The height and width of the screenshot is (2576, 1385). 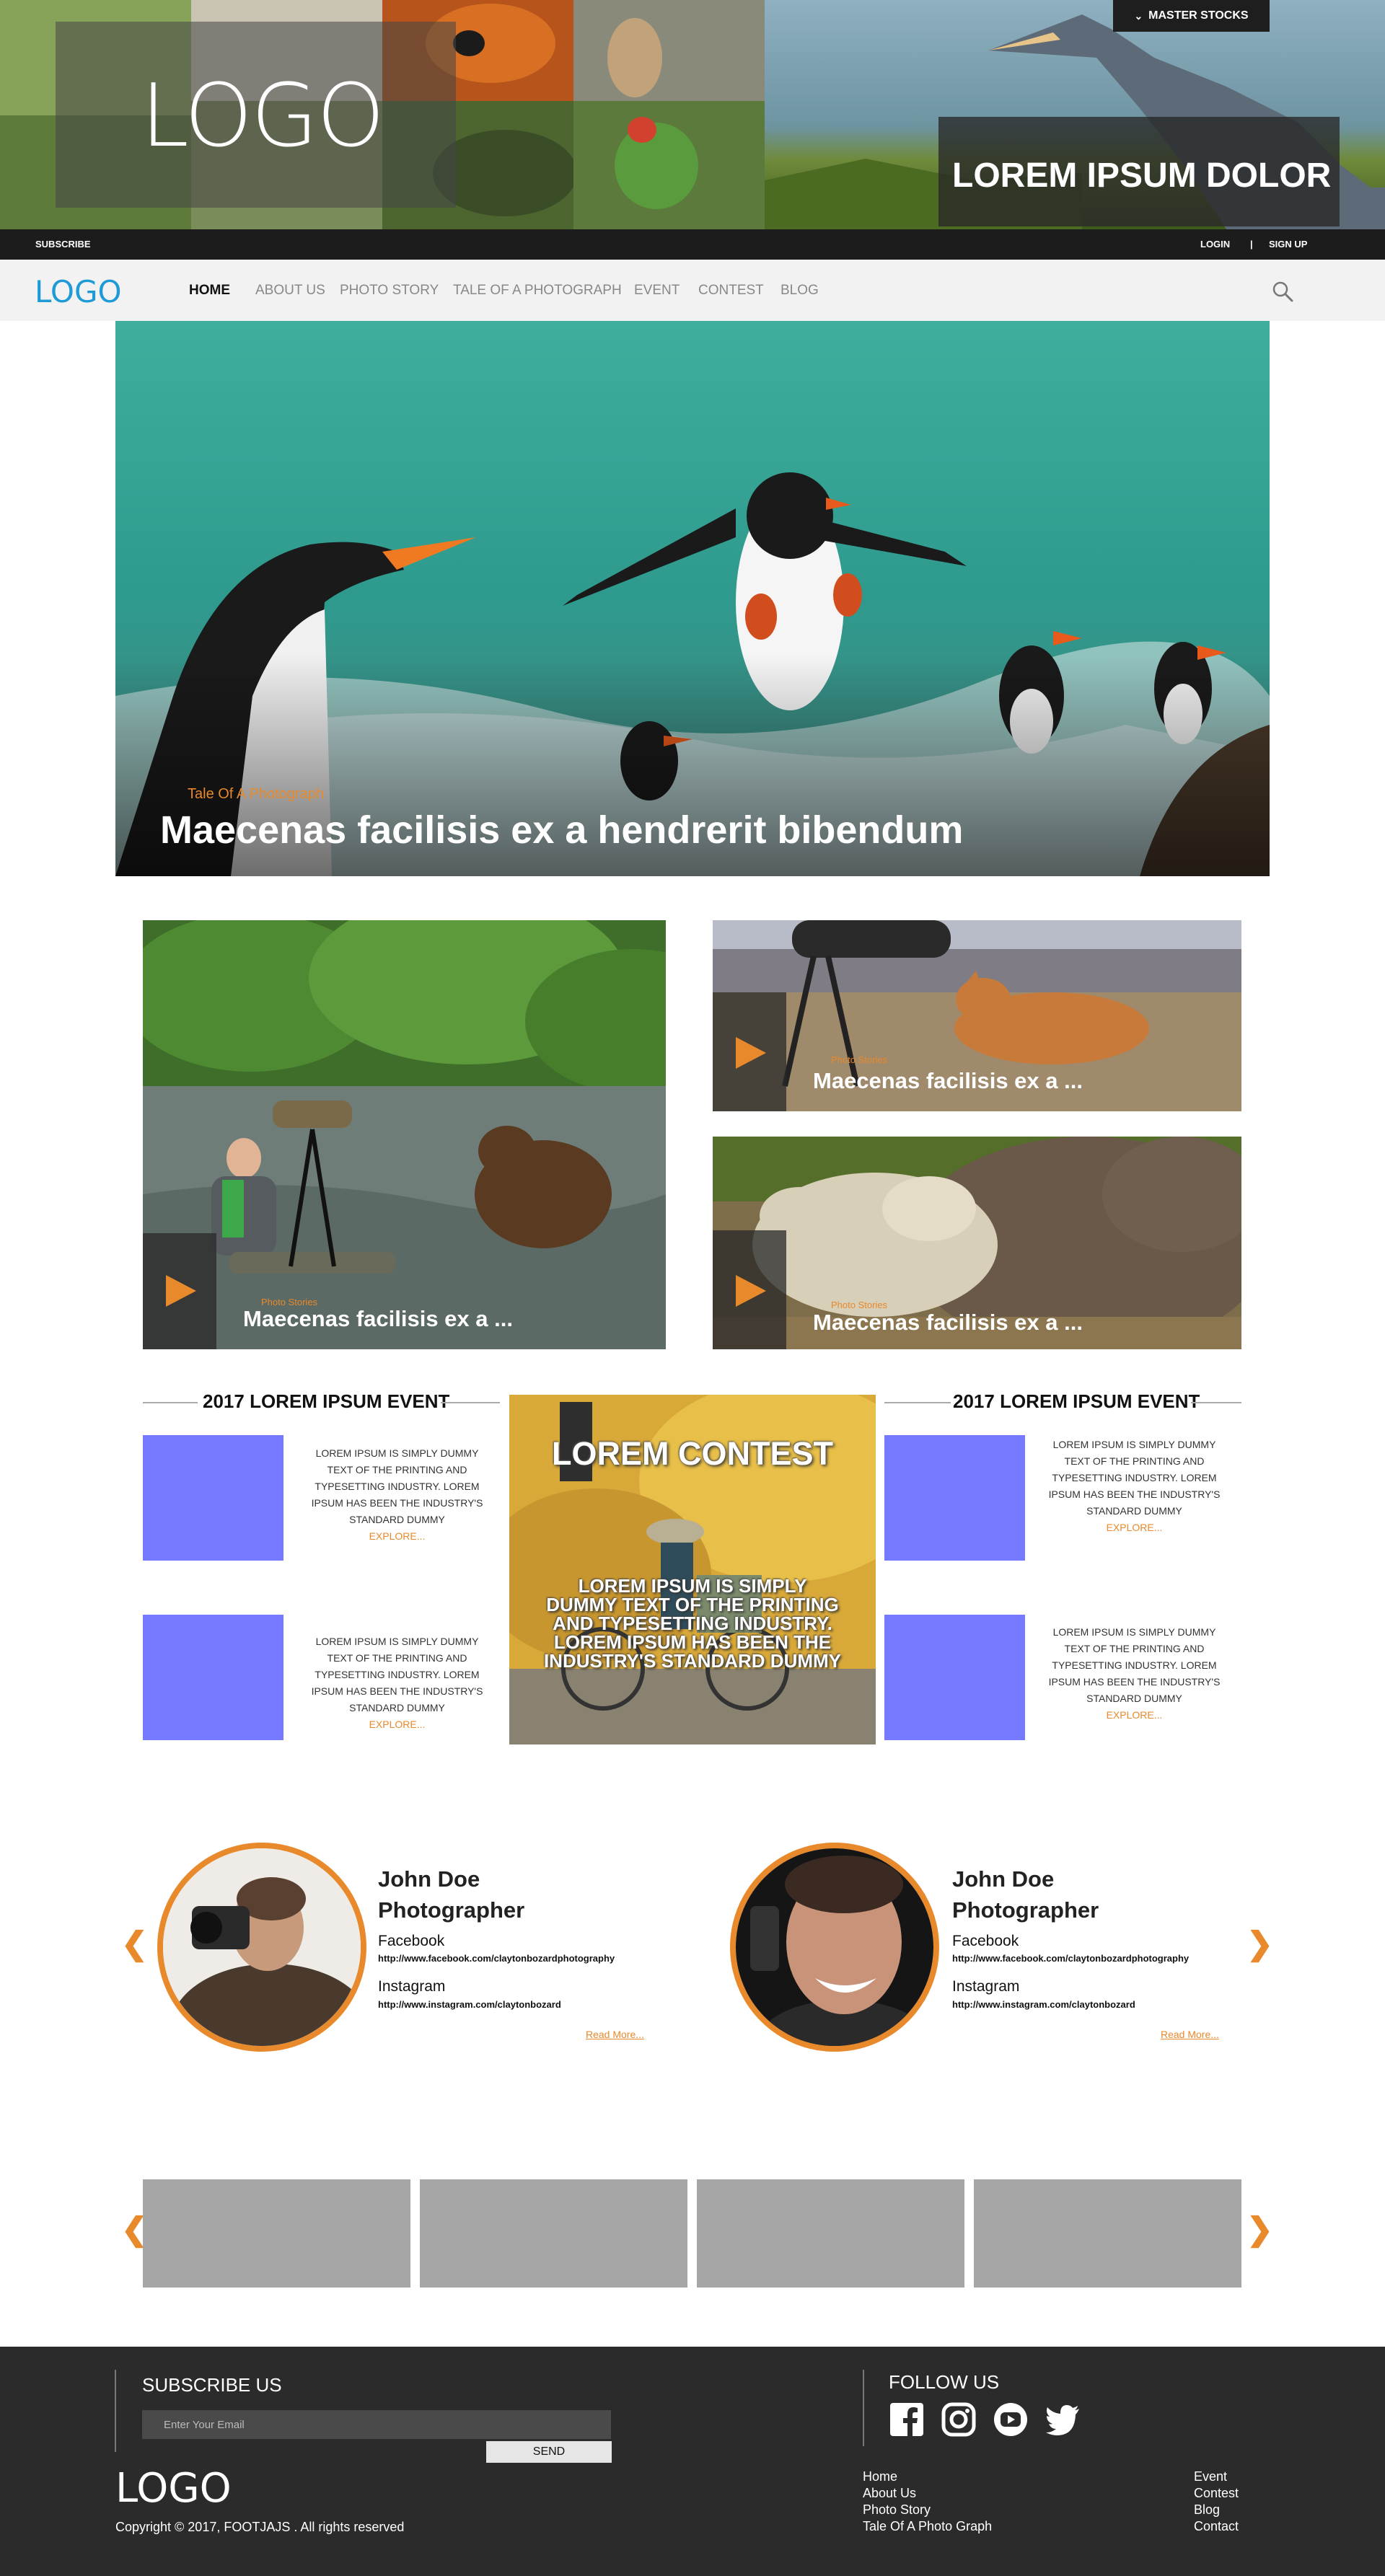 I want to click on nav-item-event: EVENT, so click(x=657, y=291).